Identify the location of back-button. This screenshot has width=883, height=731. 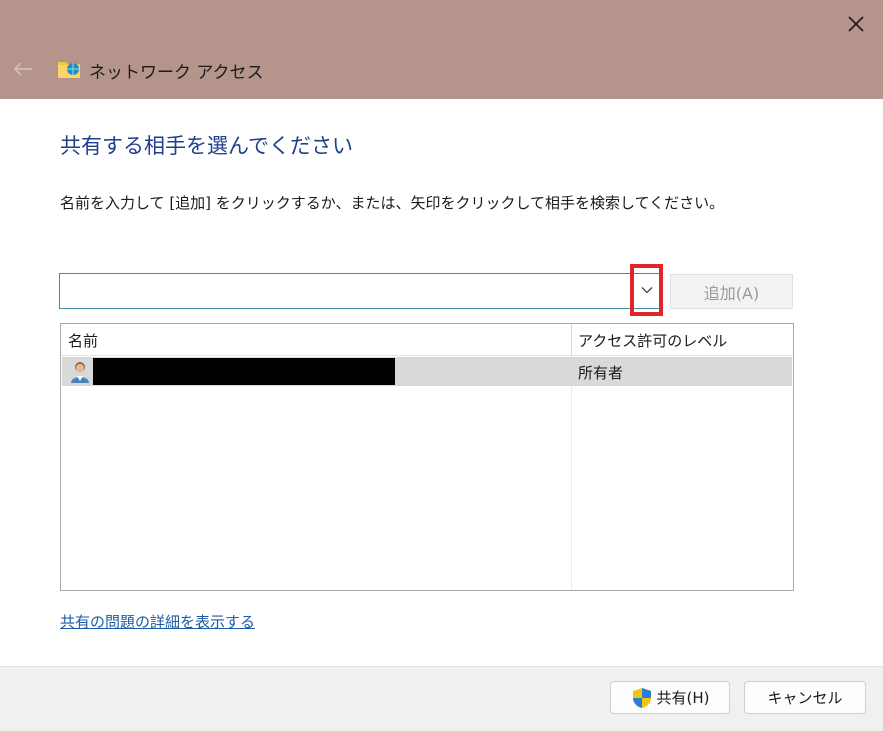
(23, 69).